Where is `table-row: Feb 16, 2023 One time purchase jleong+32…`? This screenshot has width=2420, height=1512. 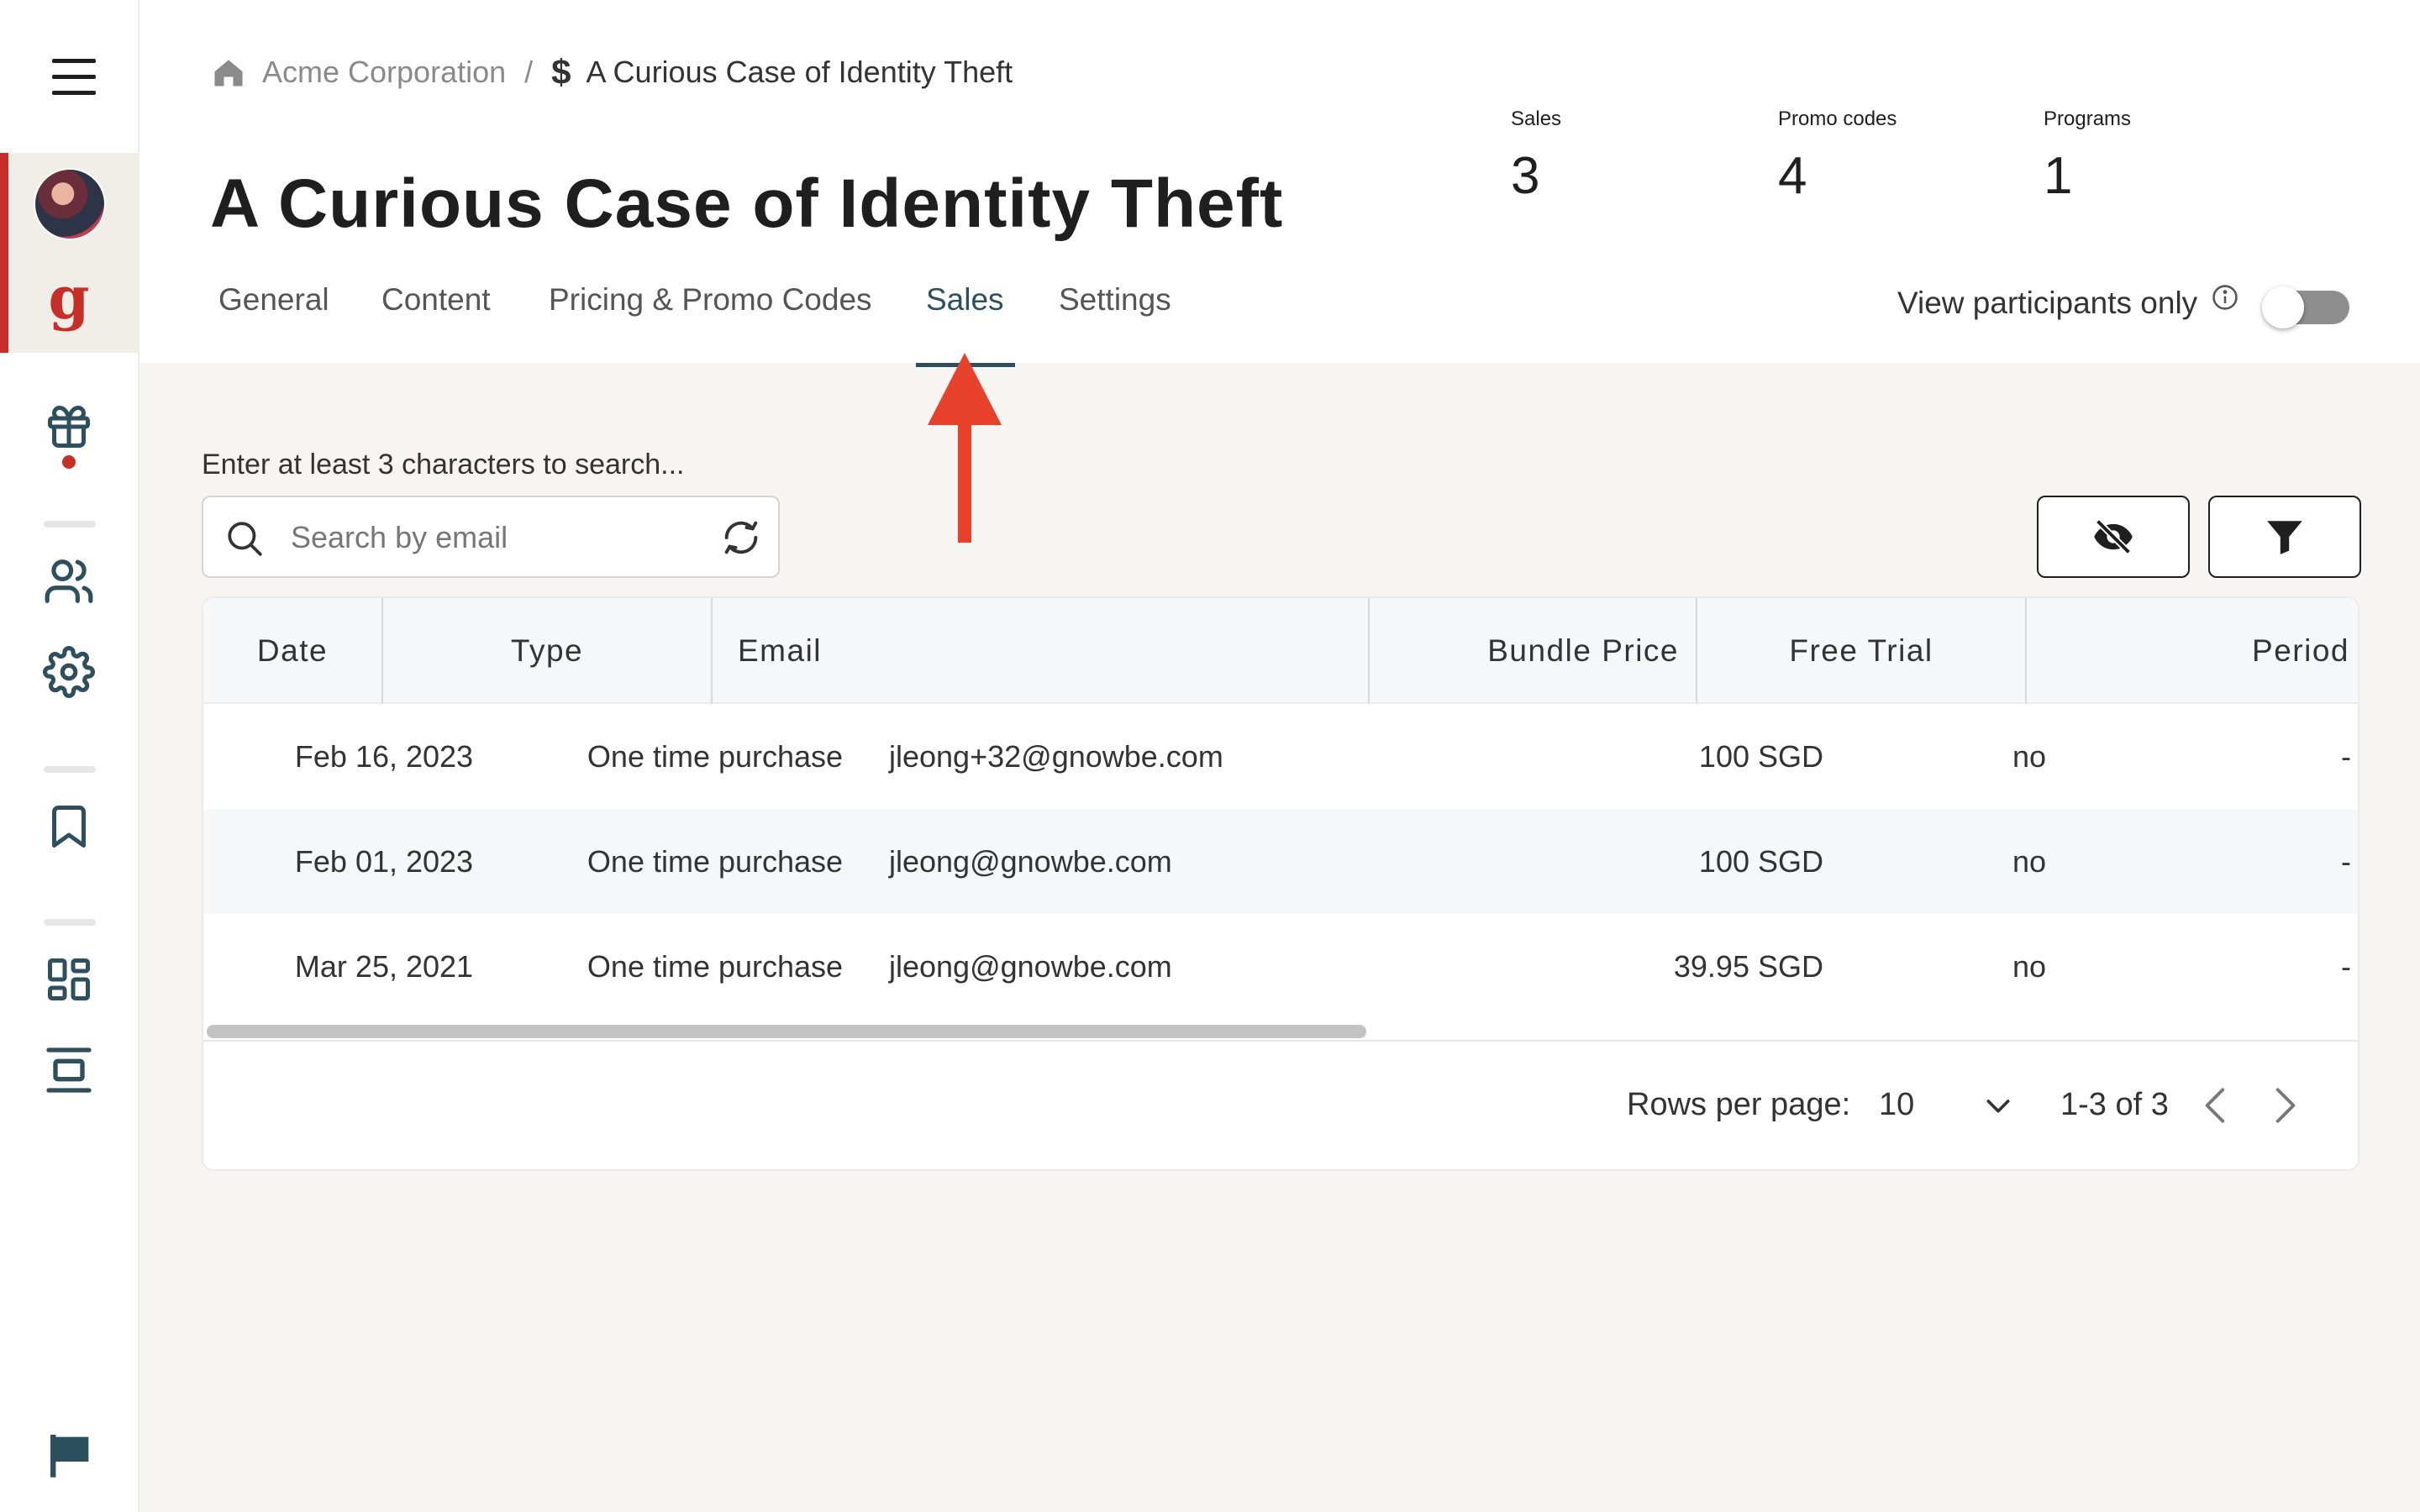 table-row: Feb 16, 2023 One time purchase jleong+32… is located at coordinates (1281, 756).